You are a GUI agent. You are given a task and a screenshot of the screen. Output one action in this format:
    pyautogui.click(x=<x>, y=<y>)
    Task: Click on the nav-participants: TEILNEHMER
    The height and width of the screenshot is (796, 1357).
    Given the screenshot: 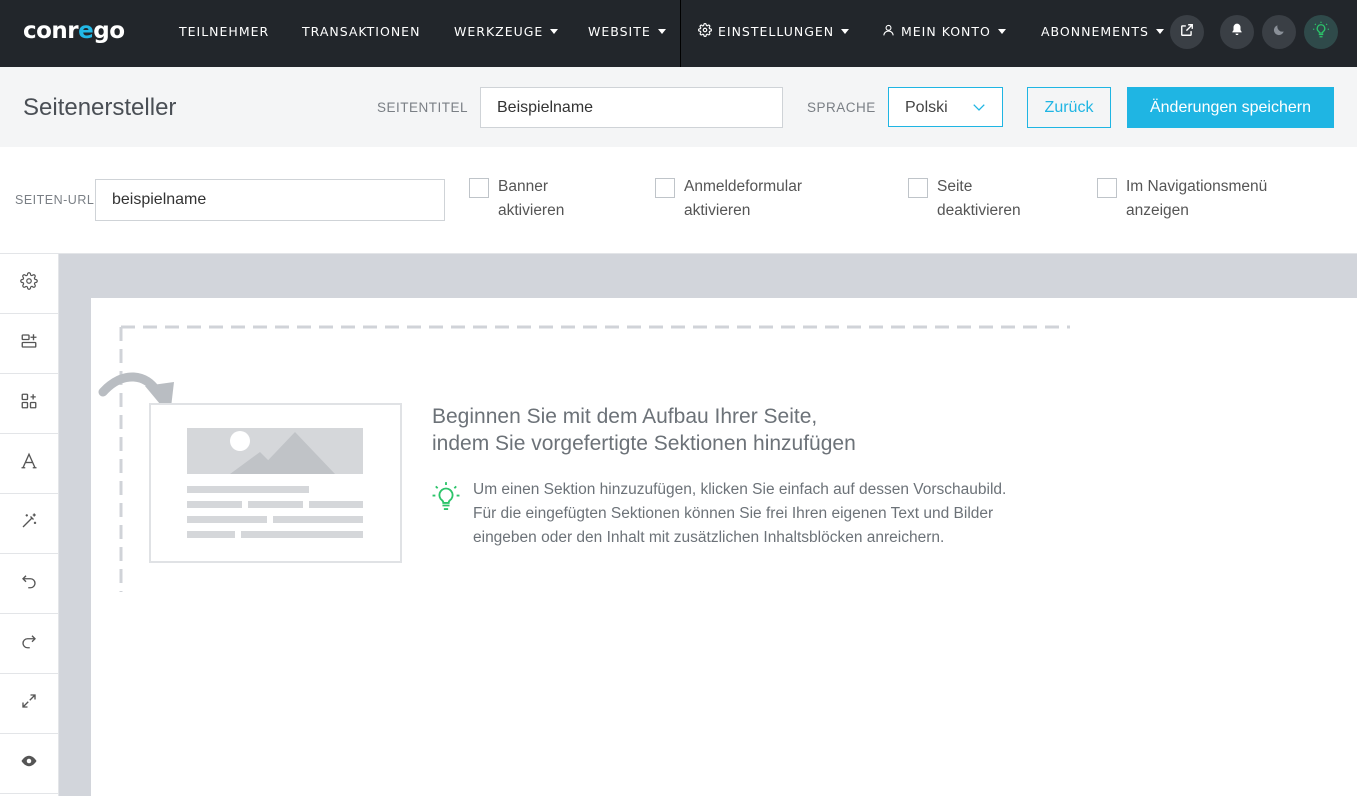 What is the action you would take?
    pyautogui.click(x=224, y=31)
    